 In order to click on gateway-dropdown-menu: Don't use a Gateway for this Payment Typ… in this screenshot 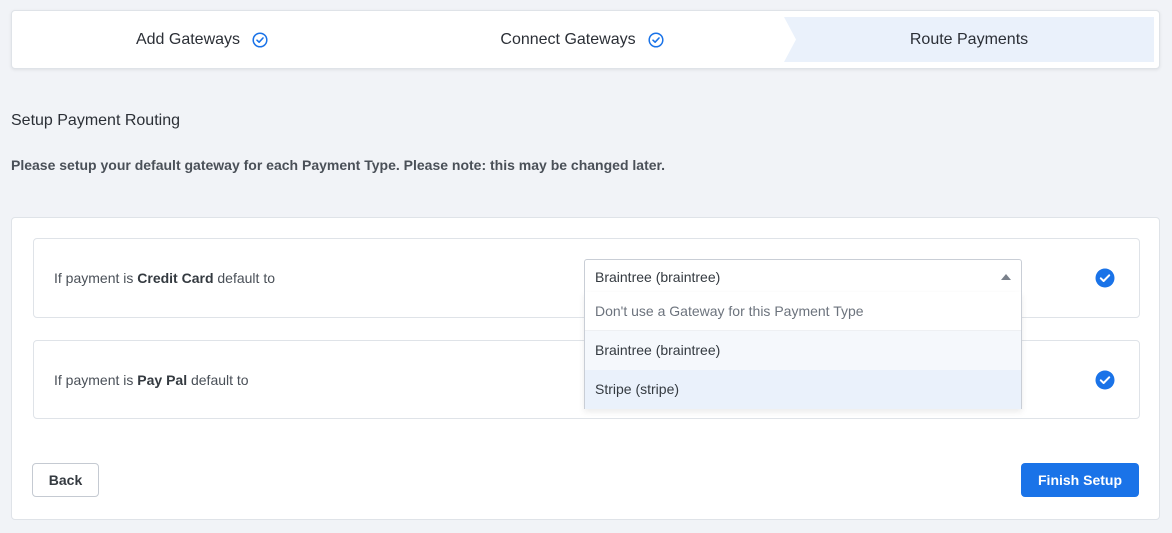, I will do `click(803, 350)`.